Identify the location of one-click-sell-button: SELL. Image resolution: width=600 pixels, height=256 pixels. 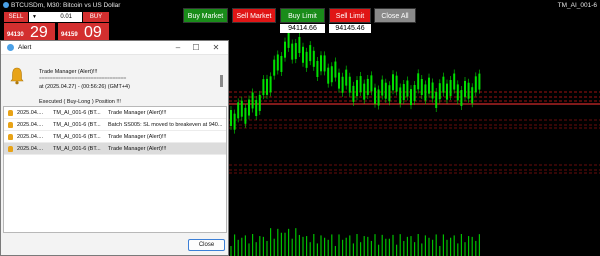
(16, 17).